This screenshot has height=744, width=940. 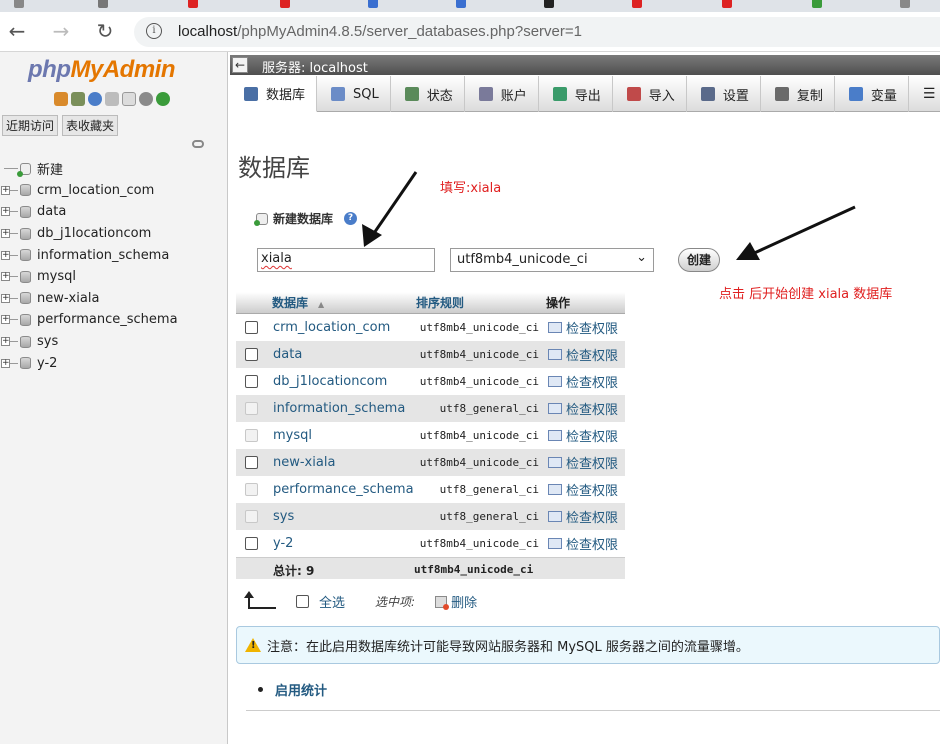 I want to click on enable-statistics-link: 启用统计, so click(x=292, y=689).